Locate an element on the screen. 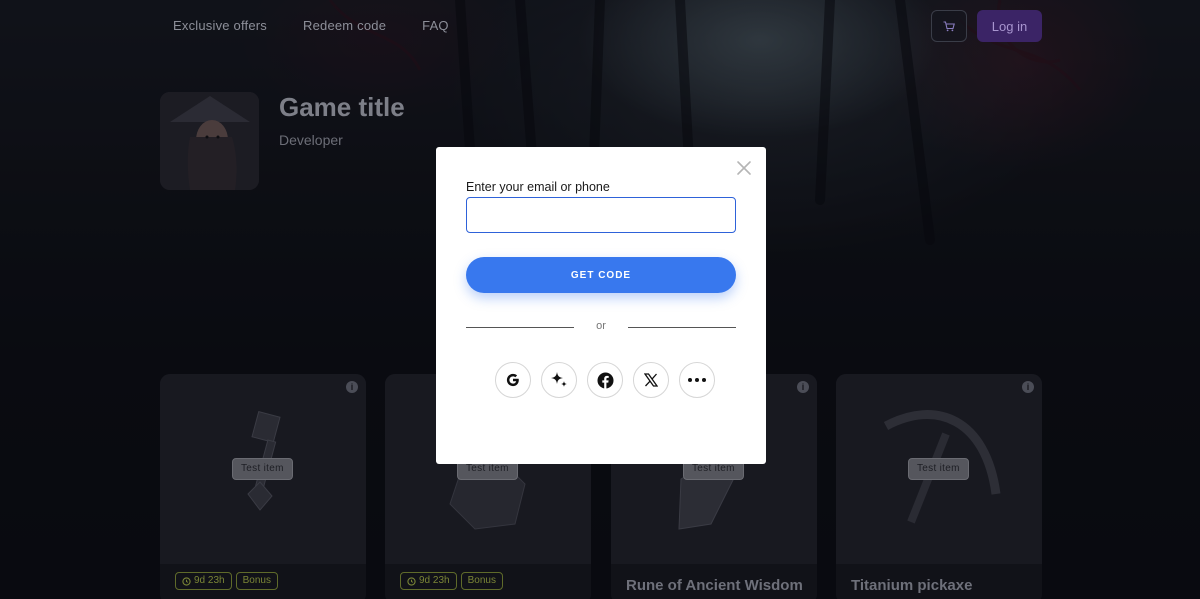 This screenshot has height=599, width=1200. ai-login-button is located at coordinates (559, 380).